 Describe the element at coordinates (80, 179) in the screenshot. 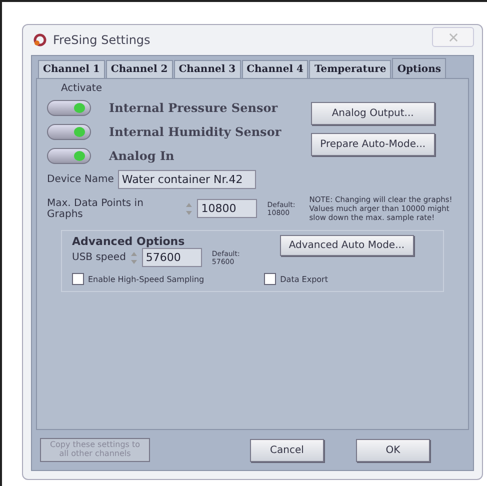

I see `device-name-label: Device Name` at that location.